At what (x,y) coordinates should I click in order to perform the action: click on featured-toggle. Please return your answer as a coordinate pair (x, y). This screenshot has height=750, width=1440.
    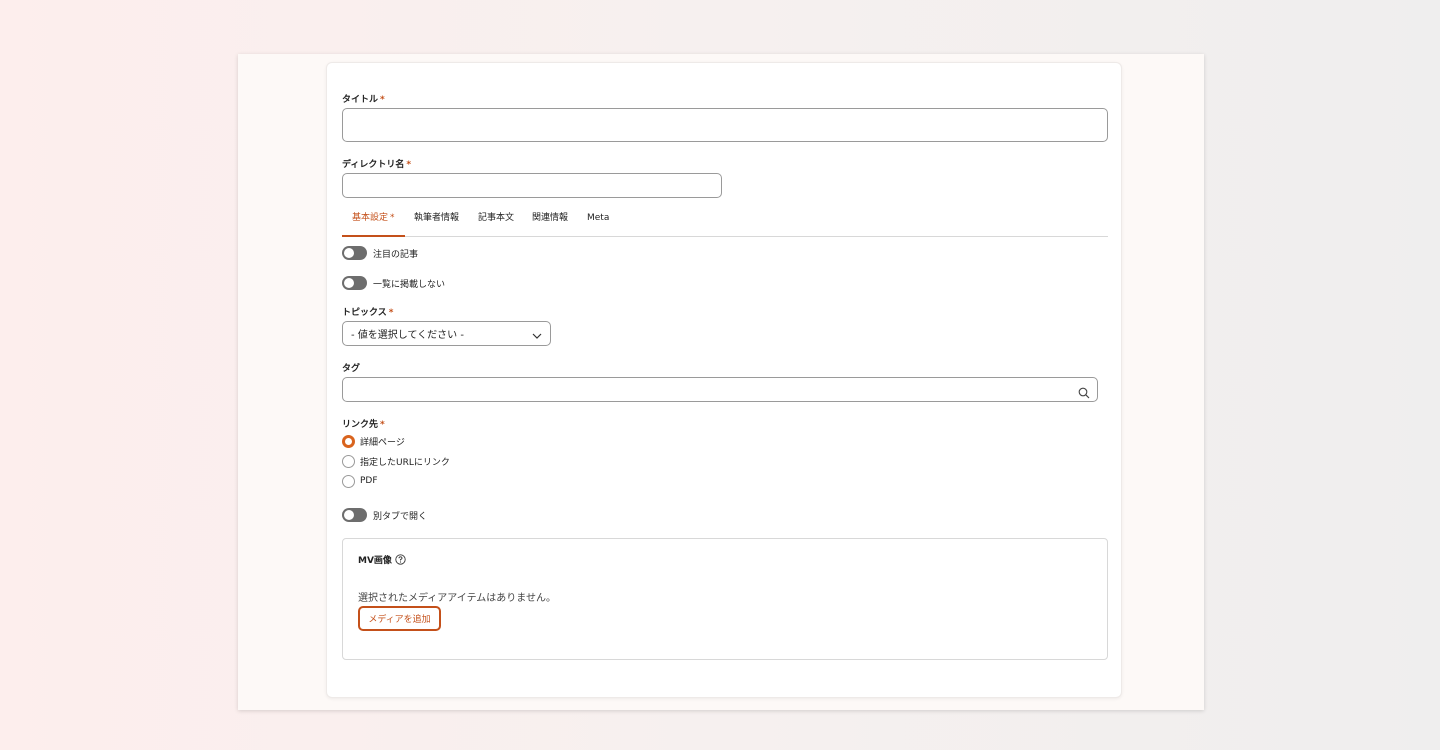
    Looking at the image, I should click on (354, 253).